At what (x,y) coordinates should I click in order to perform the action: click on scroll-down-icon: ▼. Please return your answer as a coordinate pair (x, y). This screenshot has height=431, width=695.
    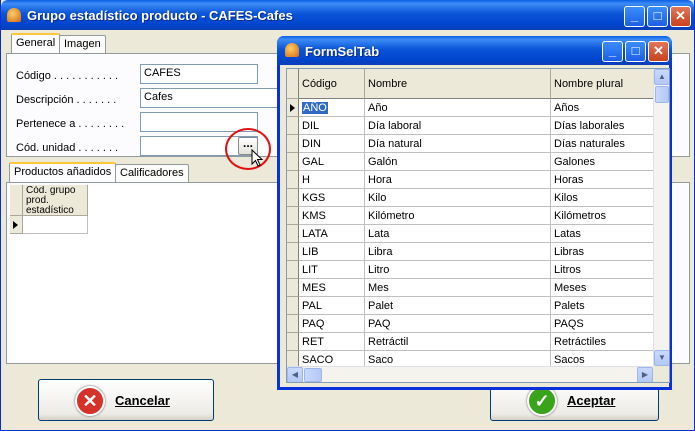
    Looking at the image, I should click on (661, 358).